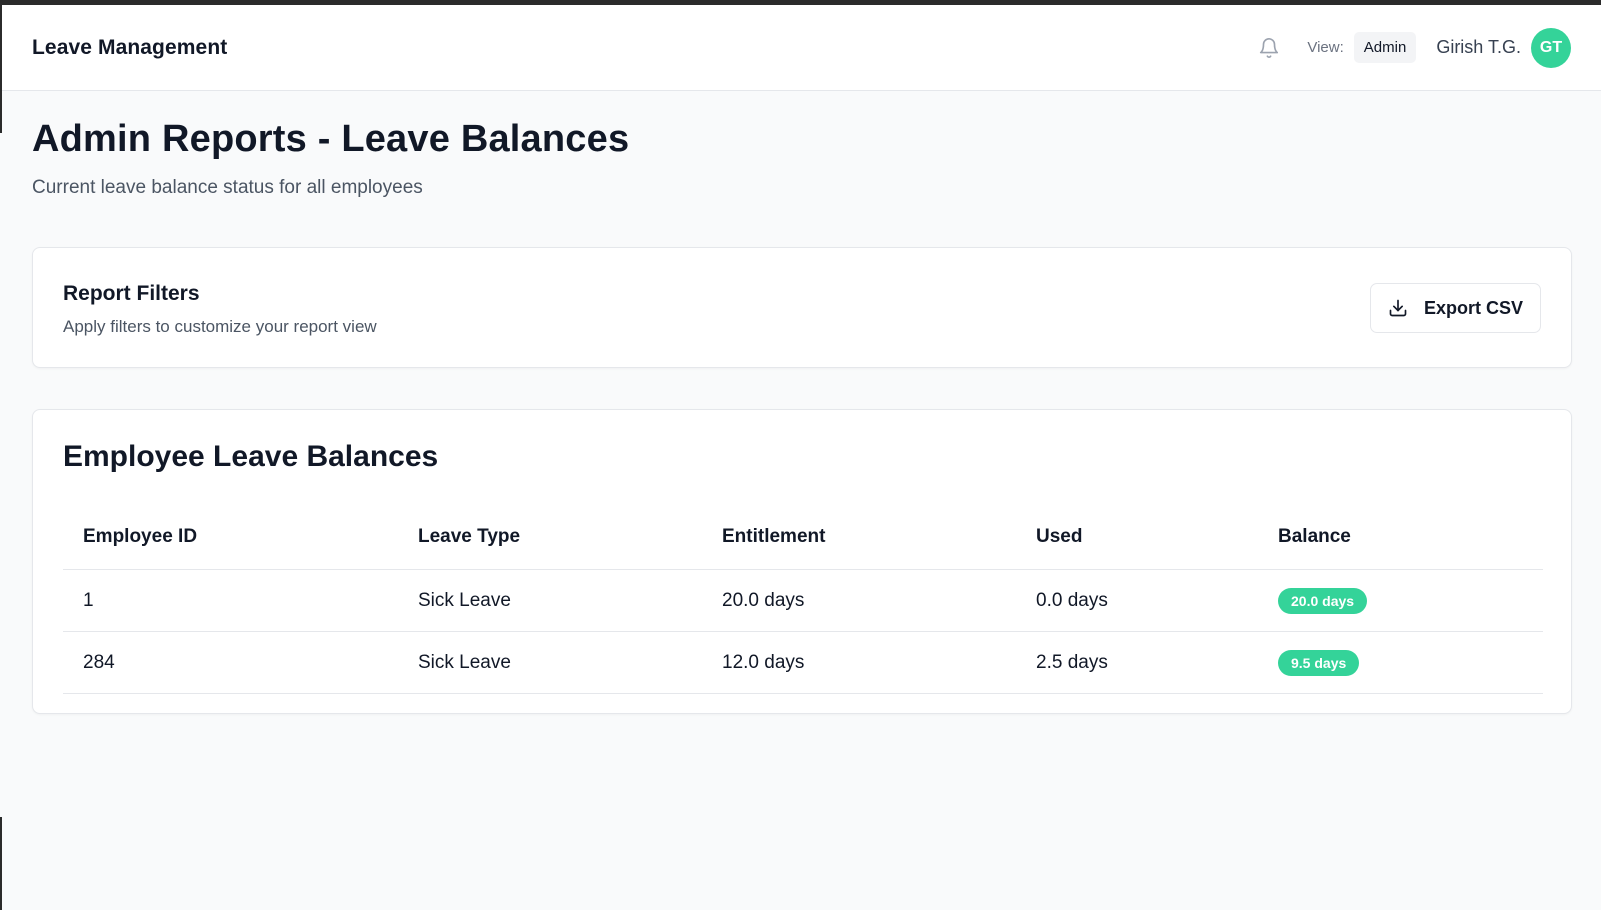  Describe the element at coordinates (230, 537) in the screenshot. I see `column-header-employee-id: Employee ID` at that location.